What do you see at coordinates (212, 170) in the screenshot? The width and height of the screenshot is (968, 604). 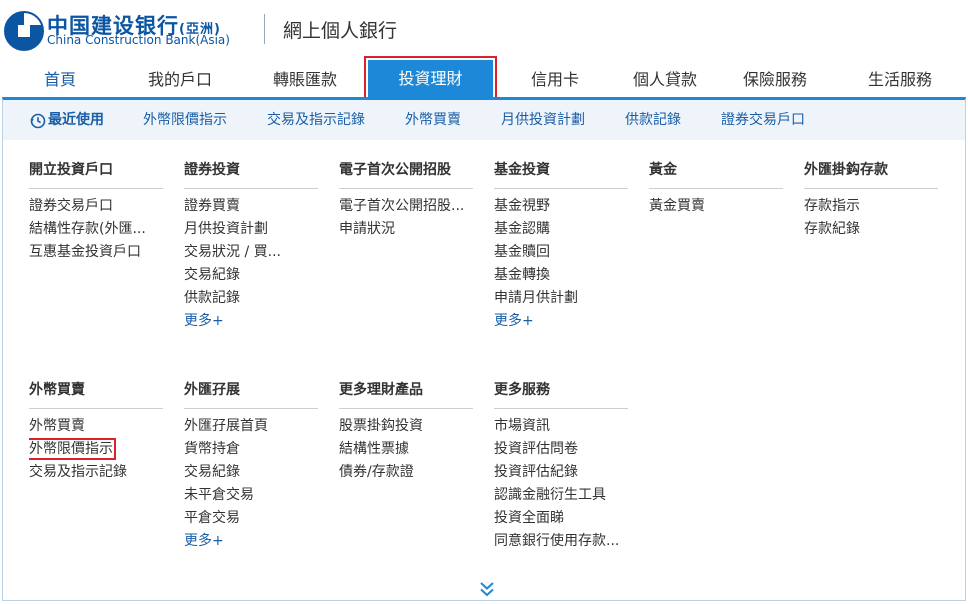 I see `column-heading: 證券投資` at bounding box center [212, 170].